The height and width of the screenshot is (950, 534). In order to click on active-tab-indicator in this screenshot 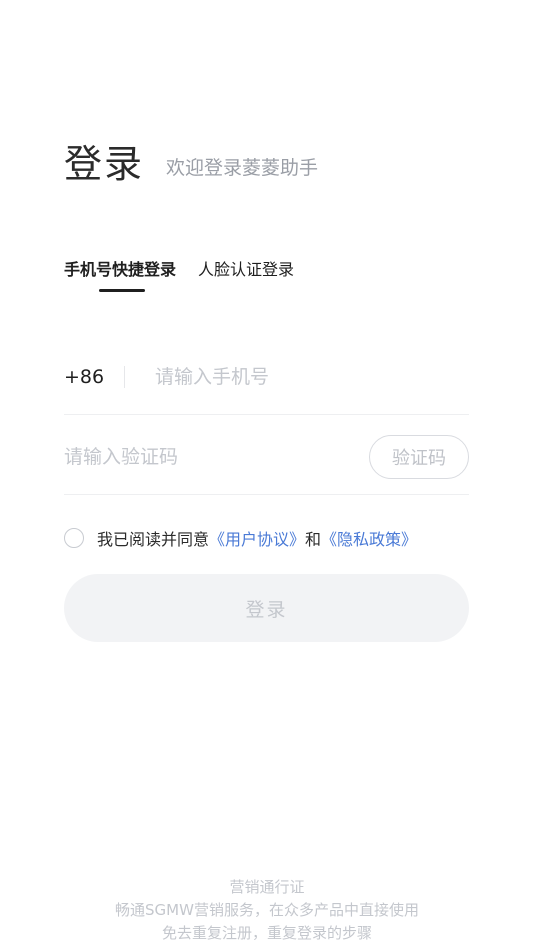, I will do `click(122, 290)`.